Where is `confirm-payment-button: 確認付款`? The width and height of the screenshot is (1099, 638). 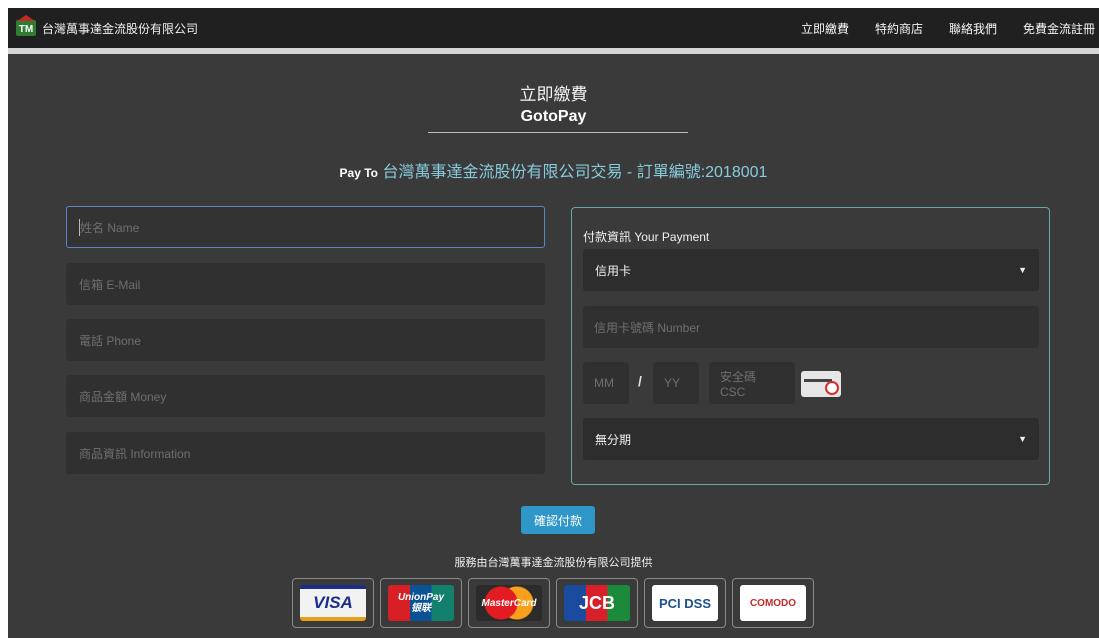 confirm-payment-button: 確認付款 is located at coordinates (558, 520).